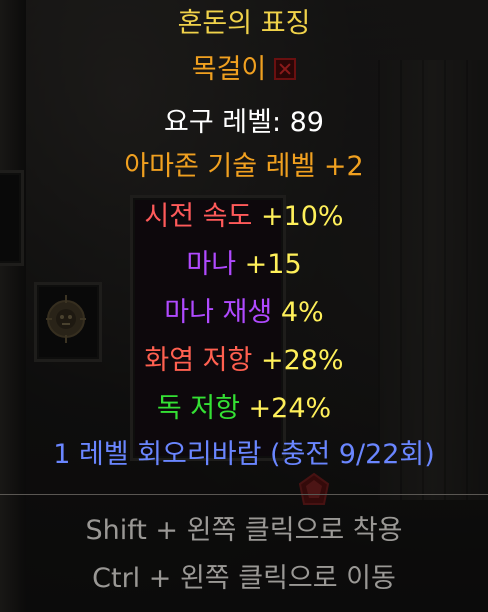  I want to click on stat-value: +15, so click(273, 264).